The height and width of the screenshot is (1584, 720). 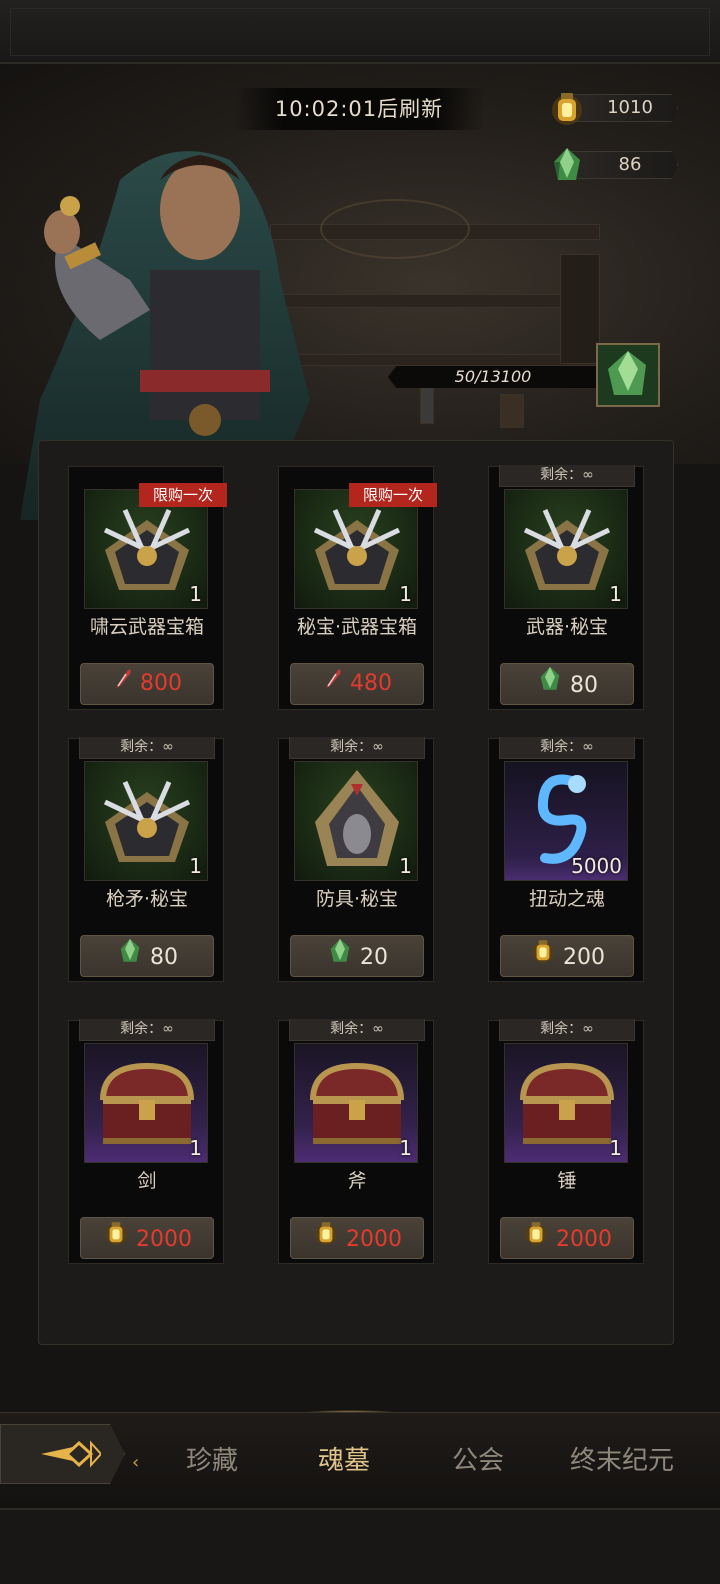 What do you see at coordinates (360, 1546) in the screenshot?
I see `bottom-frame` at bounding box center [360, 1546].